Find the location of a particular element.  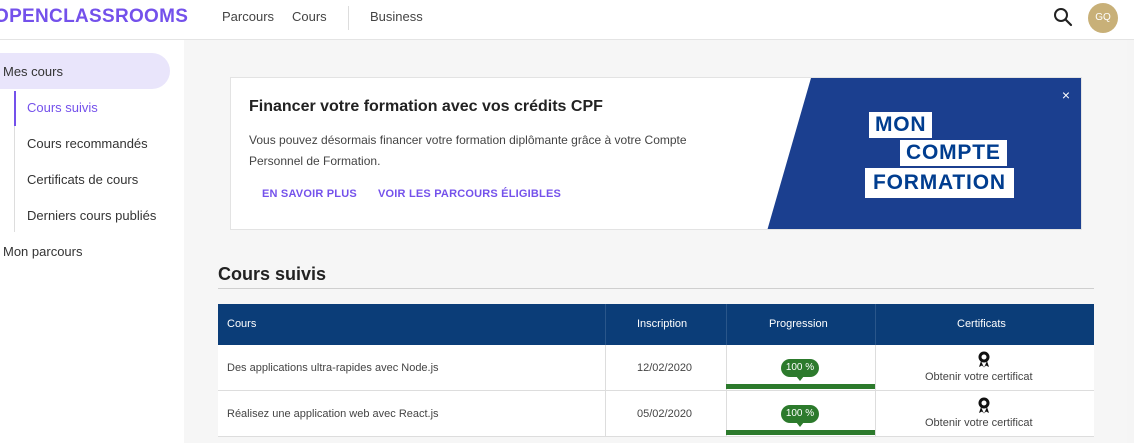

mon-compte-formation-logo: MON COMPTE FORMATION is located at coordinates (950, 154).